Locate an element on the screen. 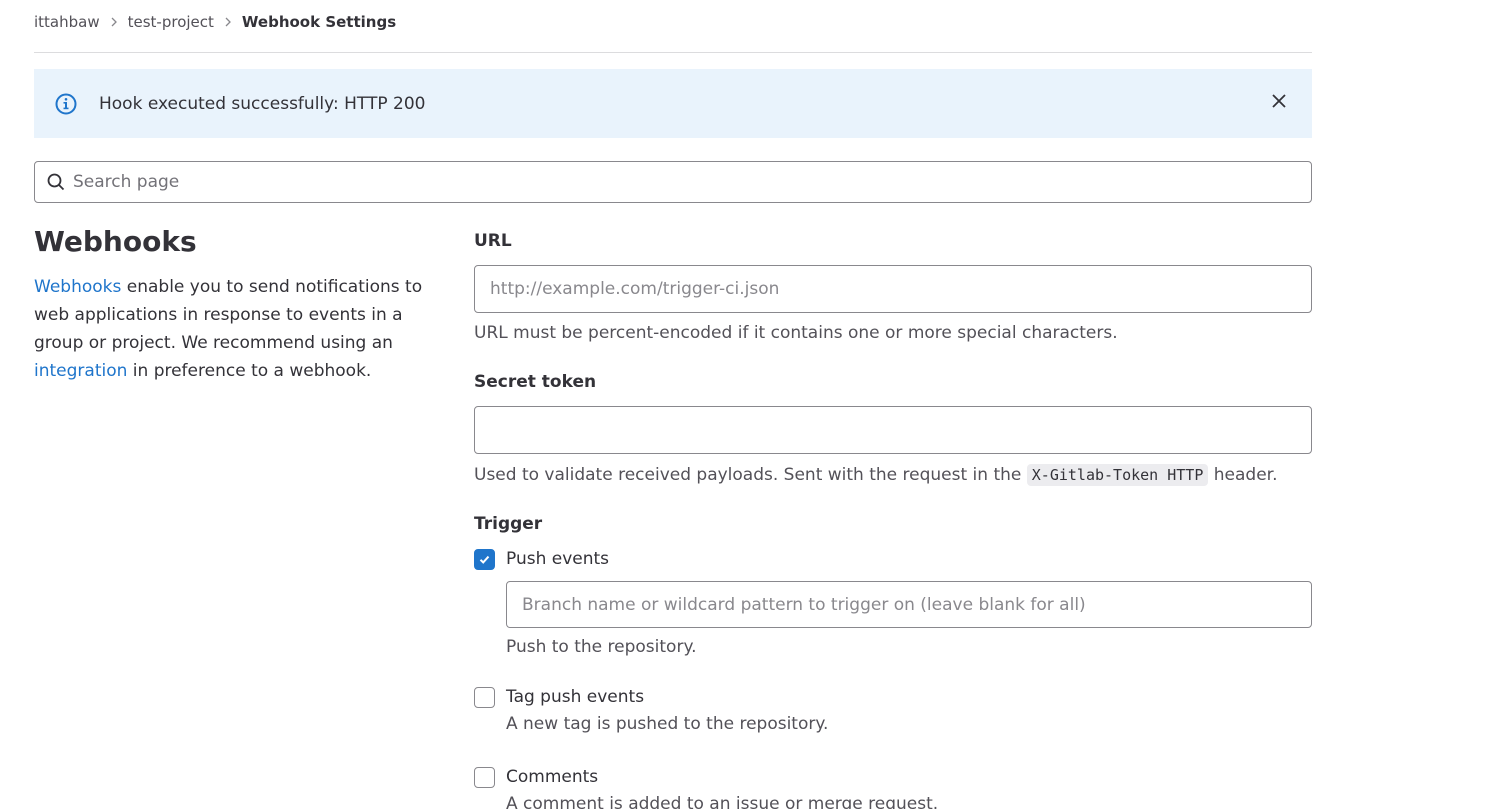 The width and height of the screenshot is (1495, 809). comments-checkbox is located at coordinates (484, 777).